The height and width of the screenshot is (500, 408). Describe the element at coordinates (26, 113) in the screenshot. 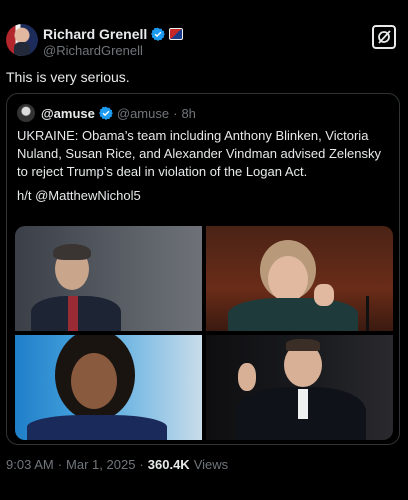

I see `quoted-author-avatar` at that location.